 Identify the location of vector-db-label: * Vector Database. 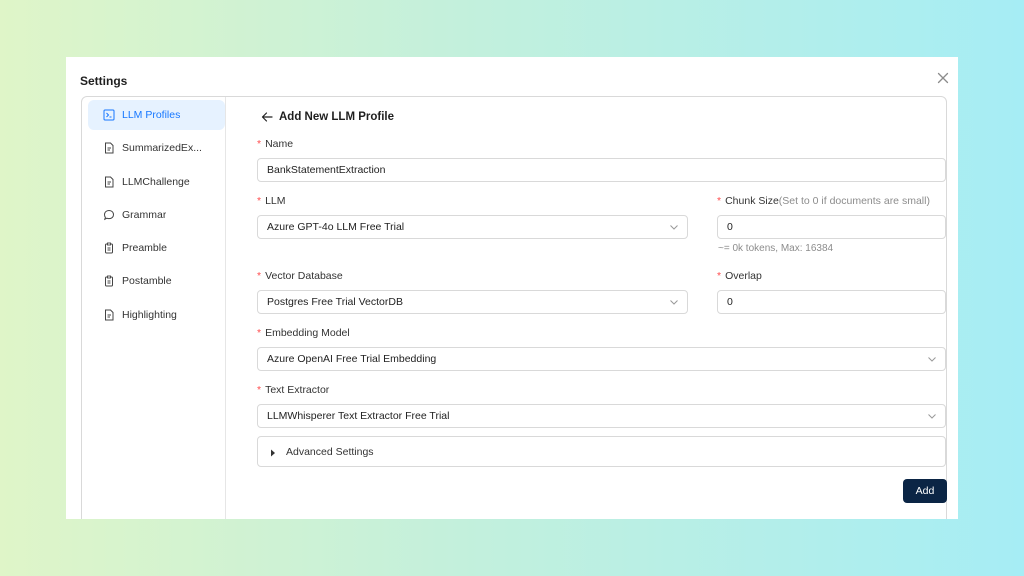
(300, 276).